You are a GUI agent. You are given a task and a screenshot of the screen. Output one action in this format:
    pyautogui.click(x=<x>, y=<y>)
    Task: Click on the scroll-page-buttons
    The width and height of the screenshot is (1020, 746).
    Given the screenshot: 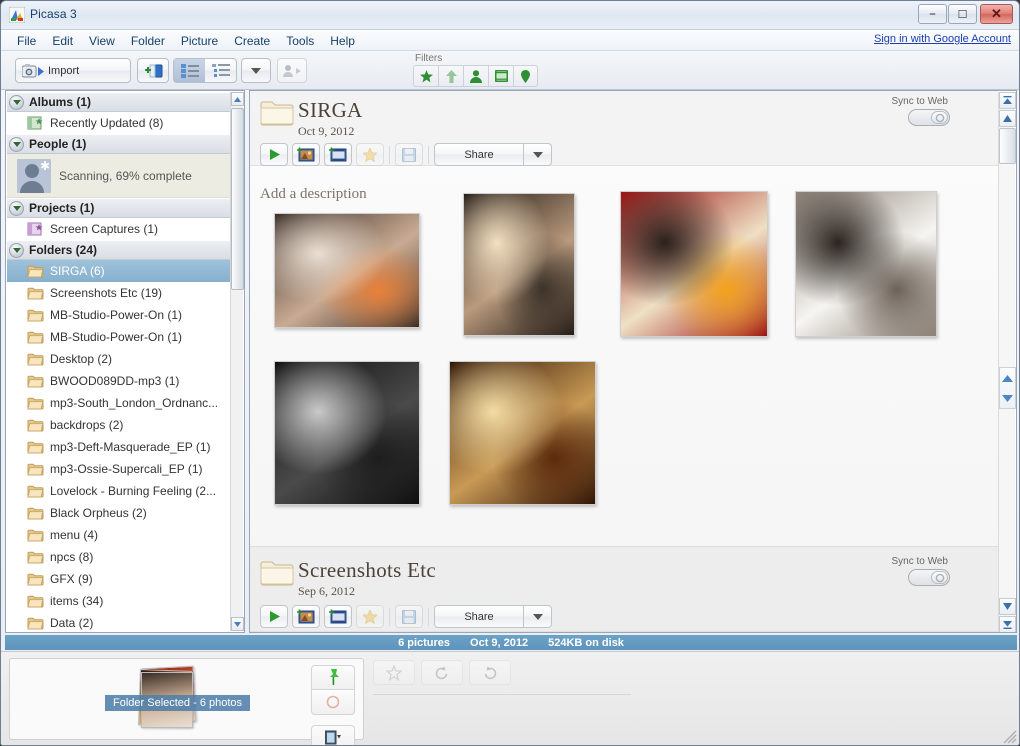 What is the action you would take?
    pyautogui.click(x=1007, y=388)
    